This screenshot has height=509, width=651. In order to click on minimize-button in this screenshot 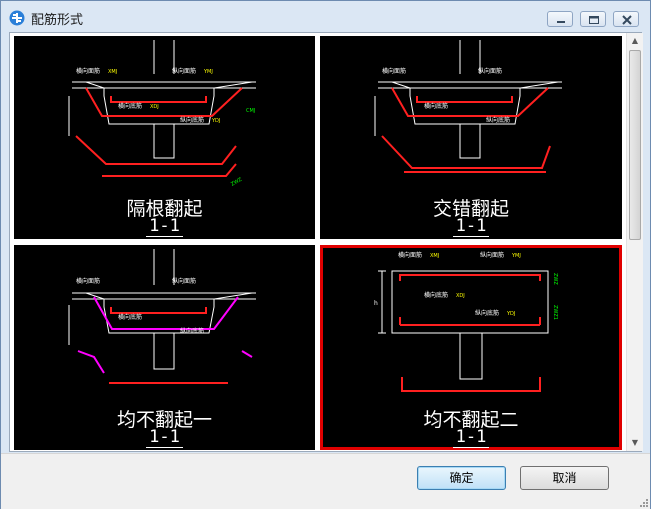, I will do `click(560, 19)`.